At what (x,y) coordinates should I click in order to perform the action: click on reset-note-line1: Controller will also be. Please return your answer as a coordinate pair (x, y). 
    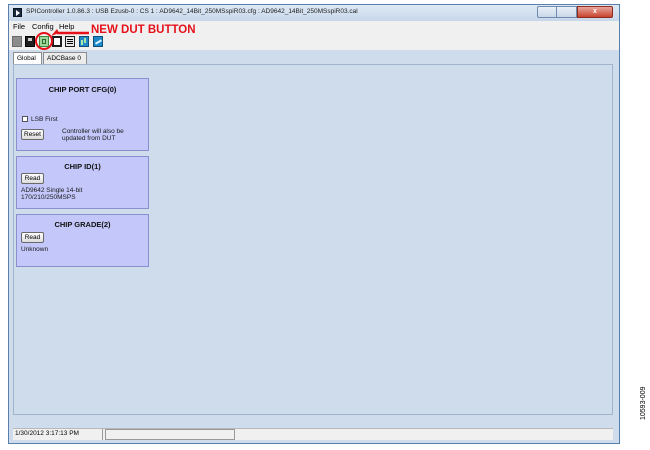
    Looking at the image, I should click on (93, 131).